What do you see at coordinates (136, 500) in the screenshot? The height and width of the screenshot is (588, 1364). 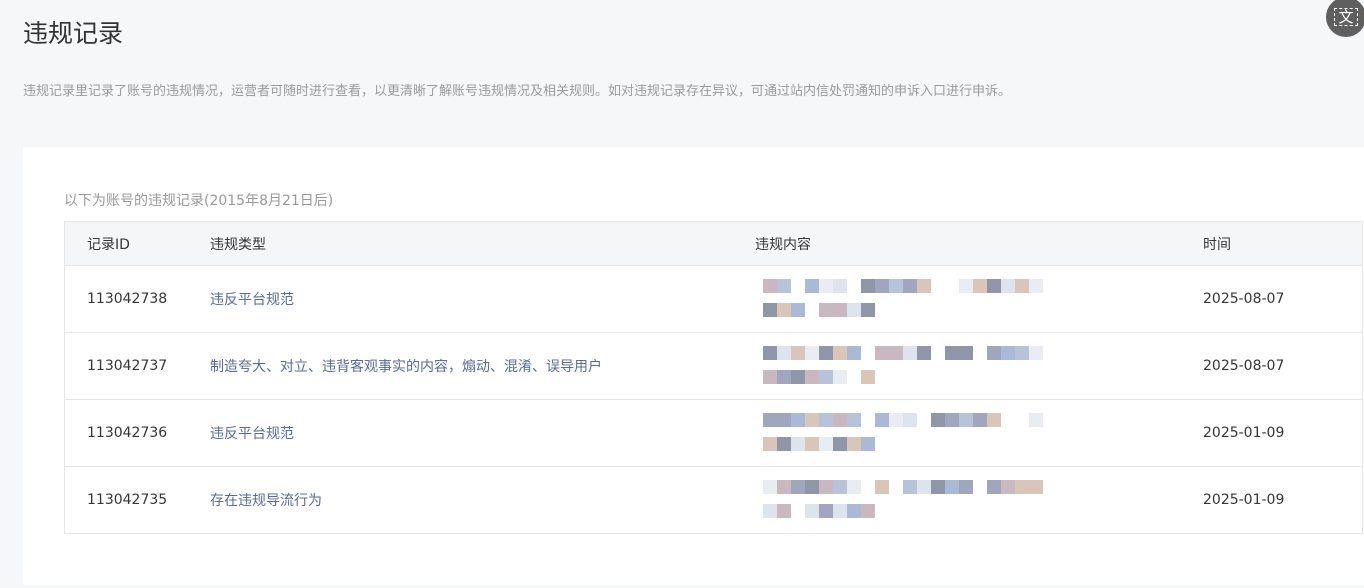 I see `record-id: 113042735` at bounding box center [136, 500].